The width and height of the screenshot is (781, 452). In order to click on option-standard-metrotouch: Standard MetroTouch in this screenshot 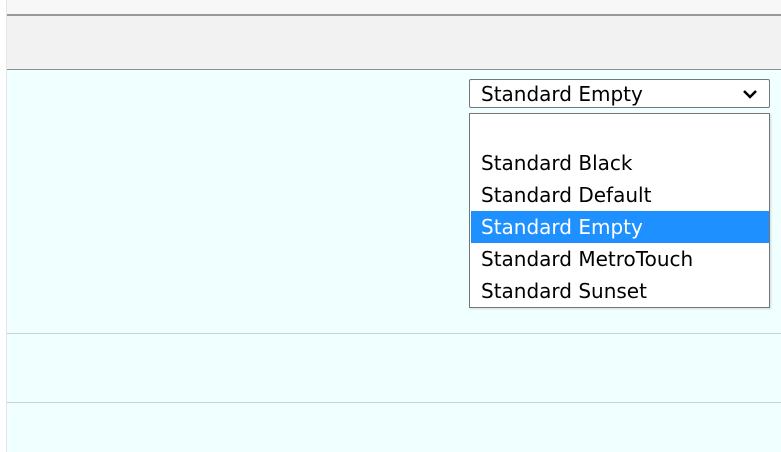, I will do `click(620, 259)`.